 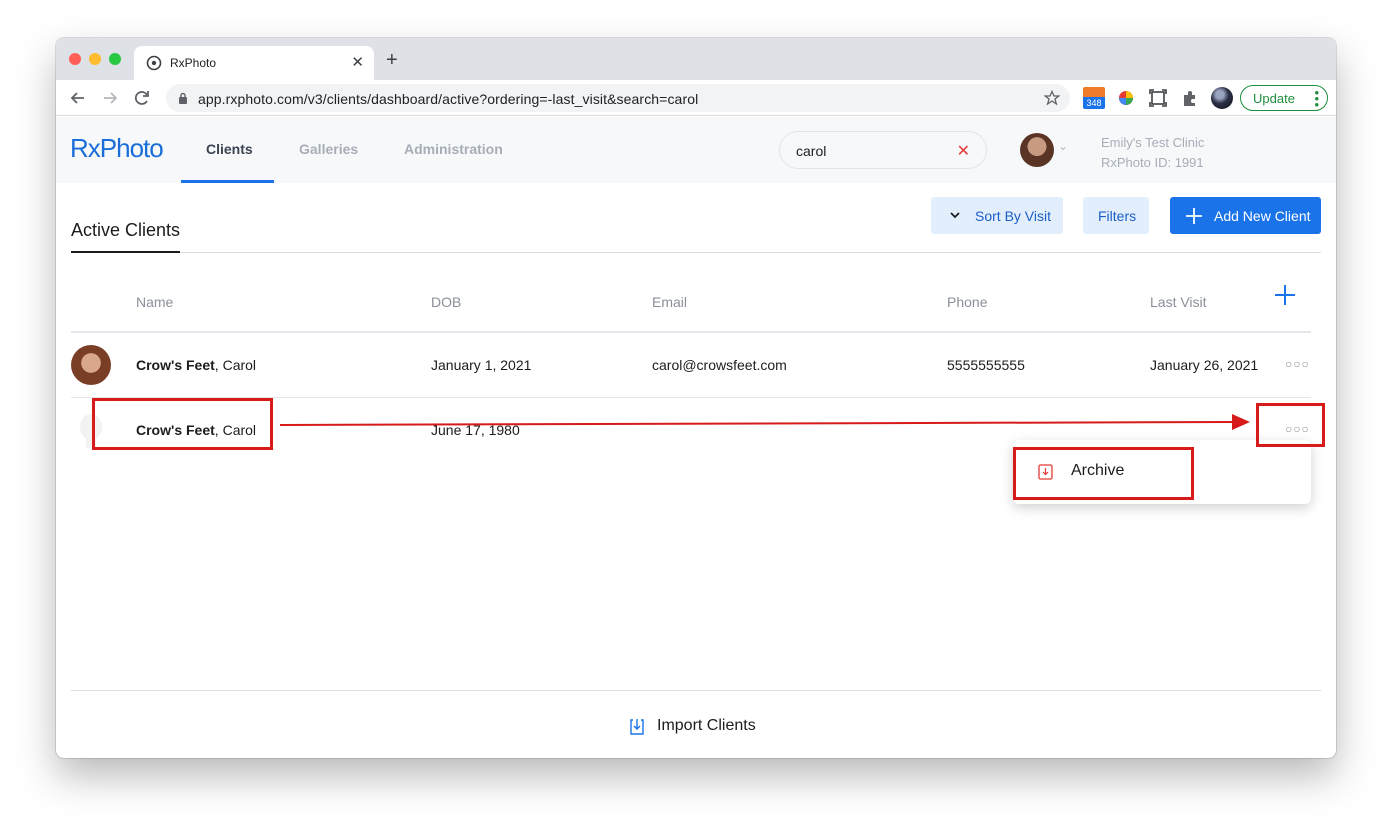 What do you see at coordinates (1194, 216) in the screenshot?
I see `plus-icon` at bounding box center [1194, 216].